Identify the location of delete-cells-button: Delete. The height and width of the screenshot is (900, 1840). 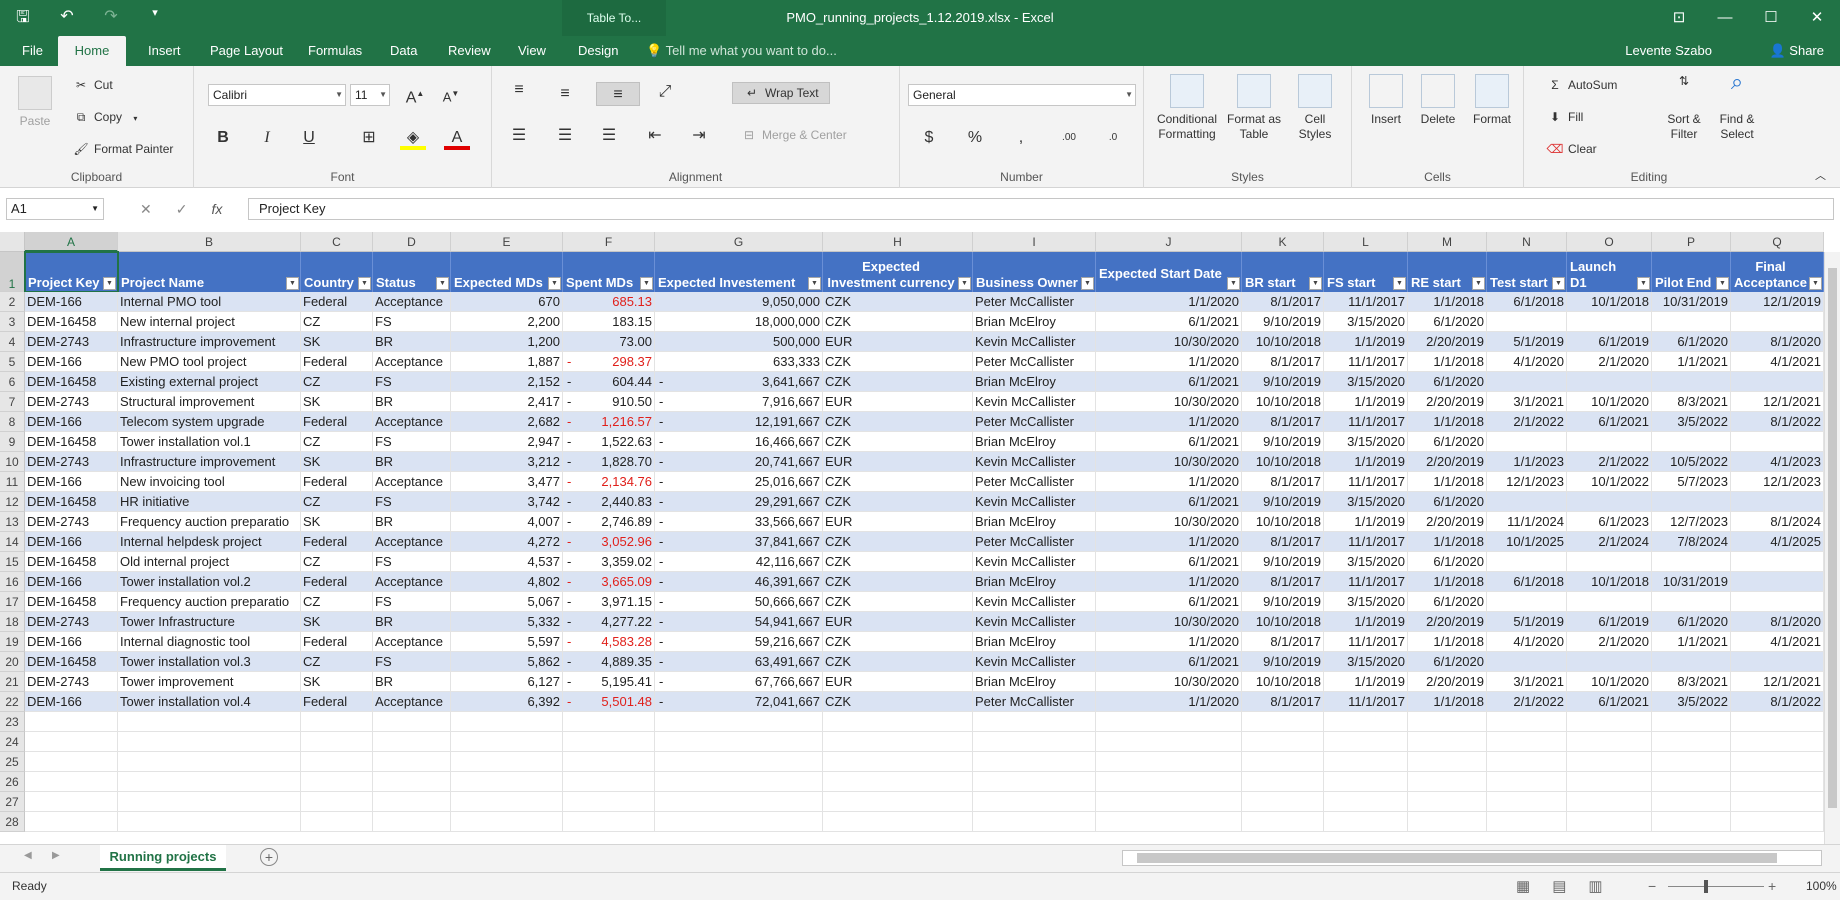
(1438, 100).